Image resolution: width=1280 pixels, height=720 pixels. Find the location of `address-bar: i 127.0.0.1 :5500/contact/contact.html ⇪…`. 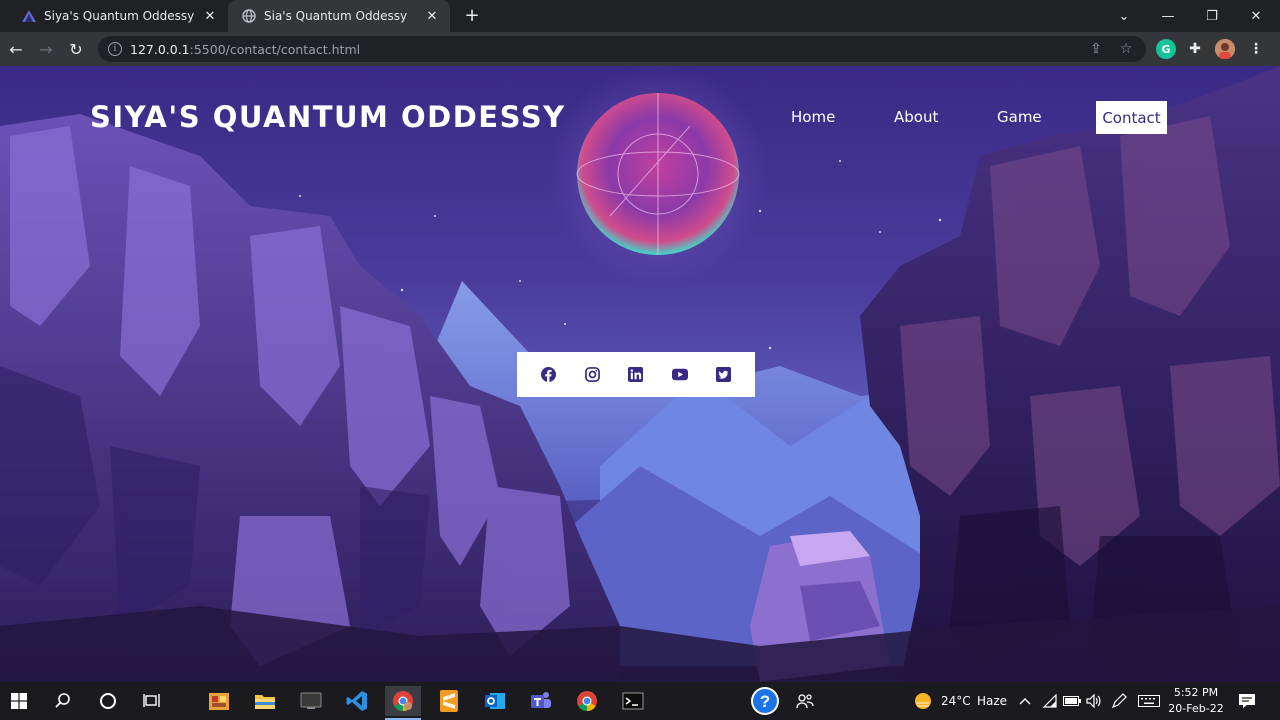

address-bar: i 127.0.0.1 :5500/contact/contact.html ⇪… is located at coordinates (622, 49).